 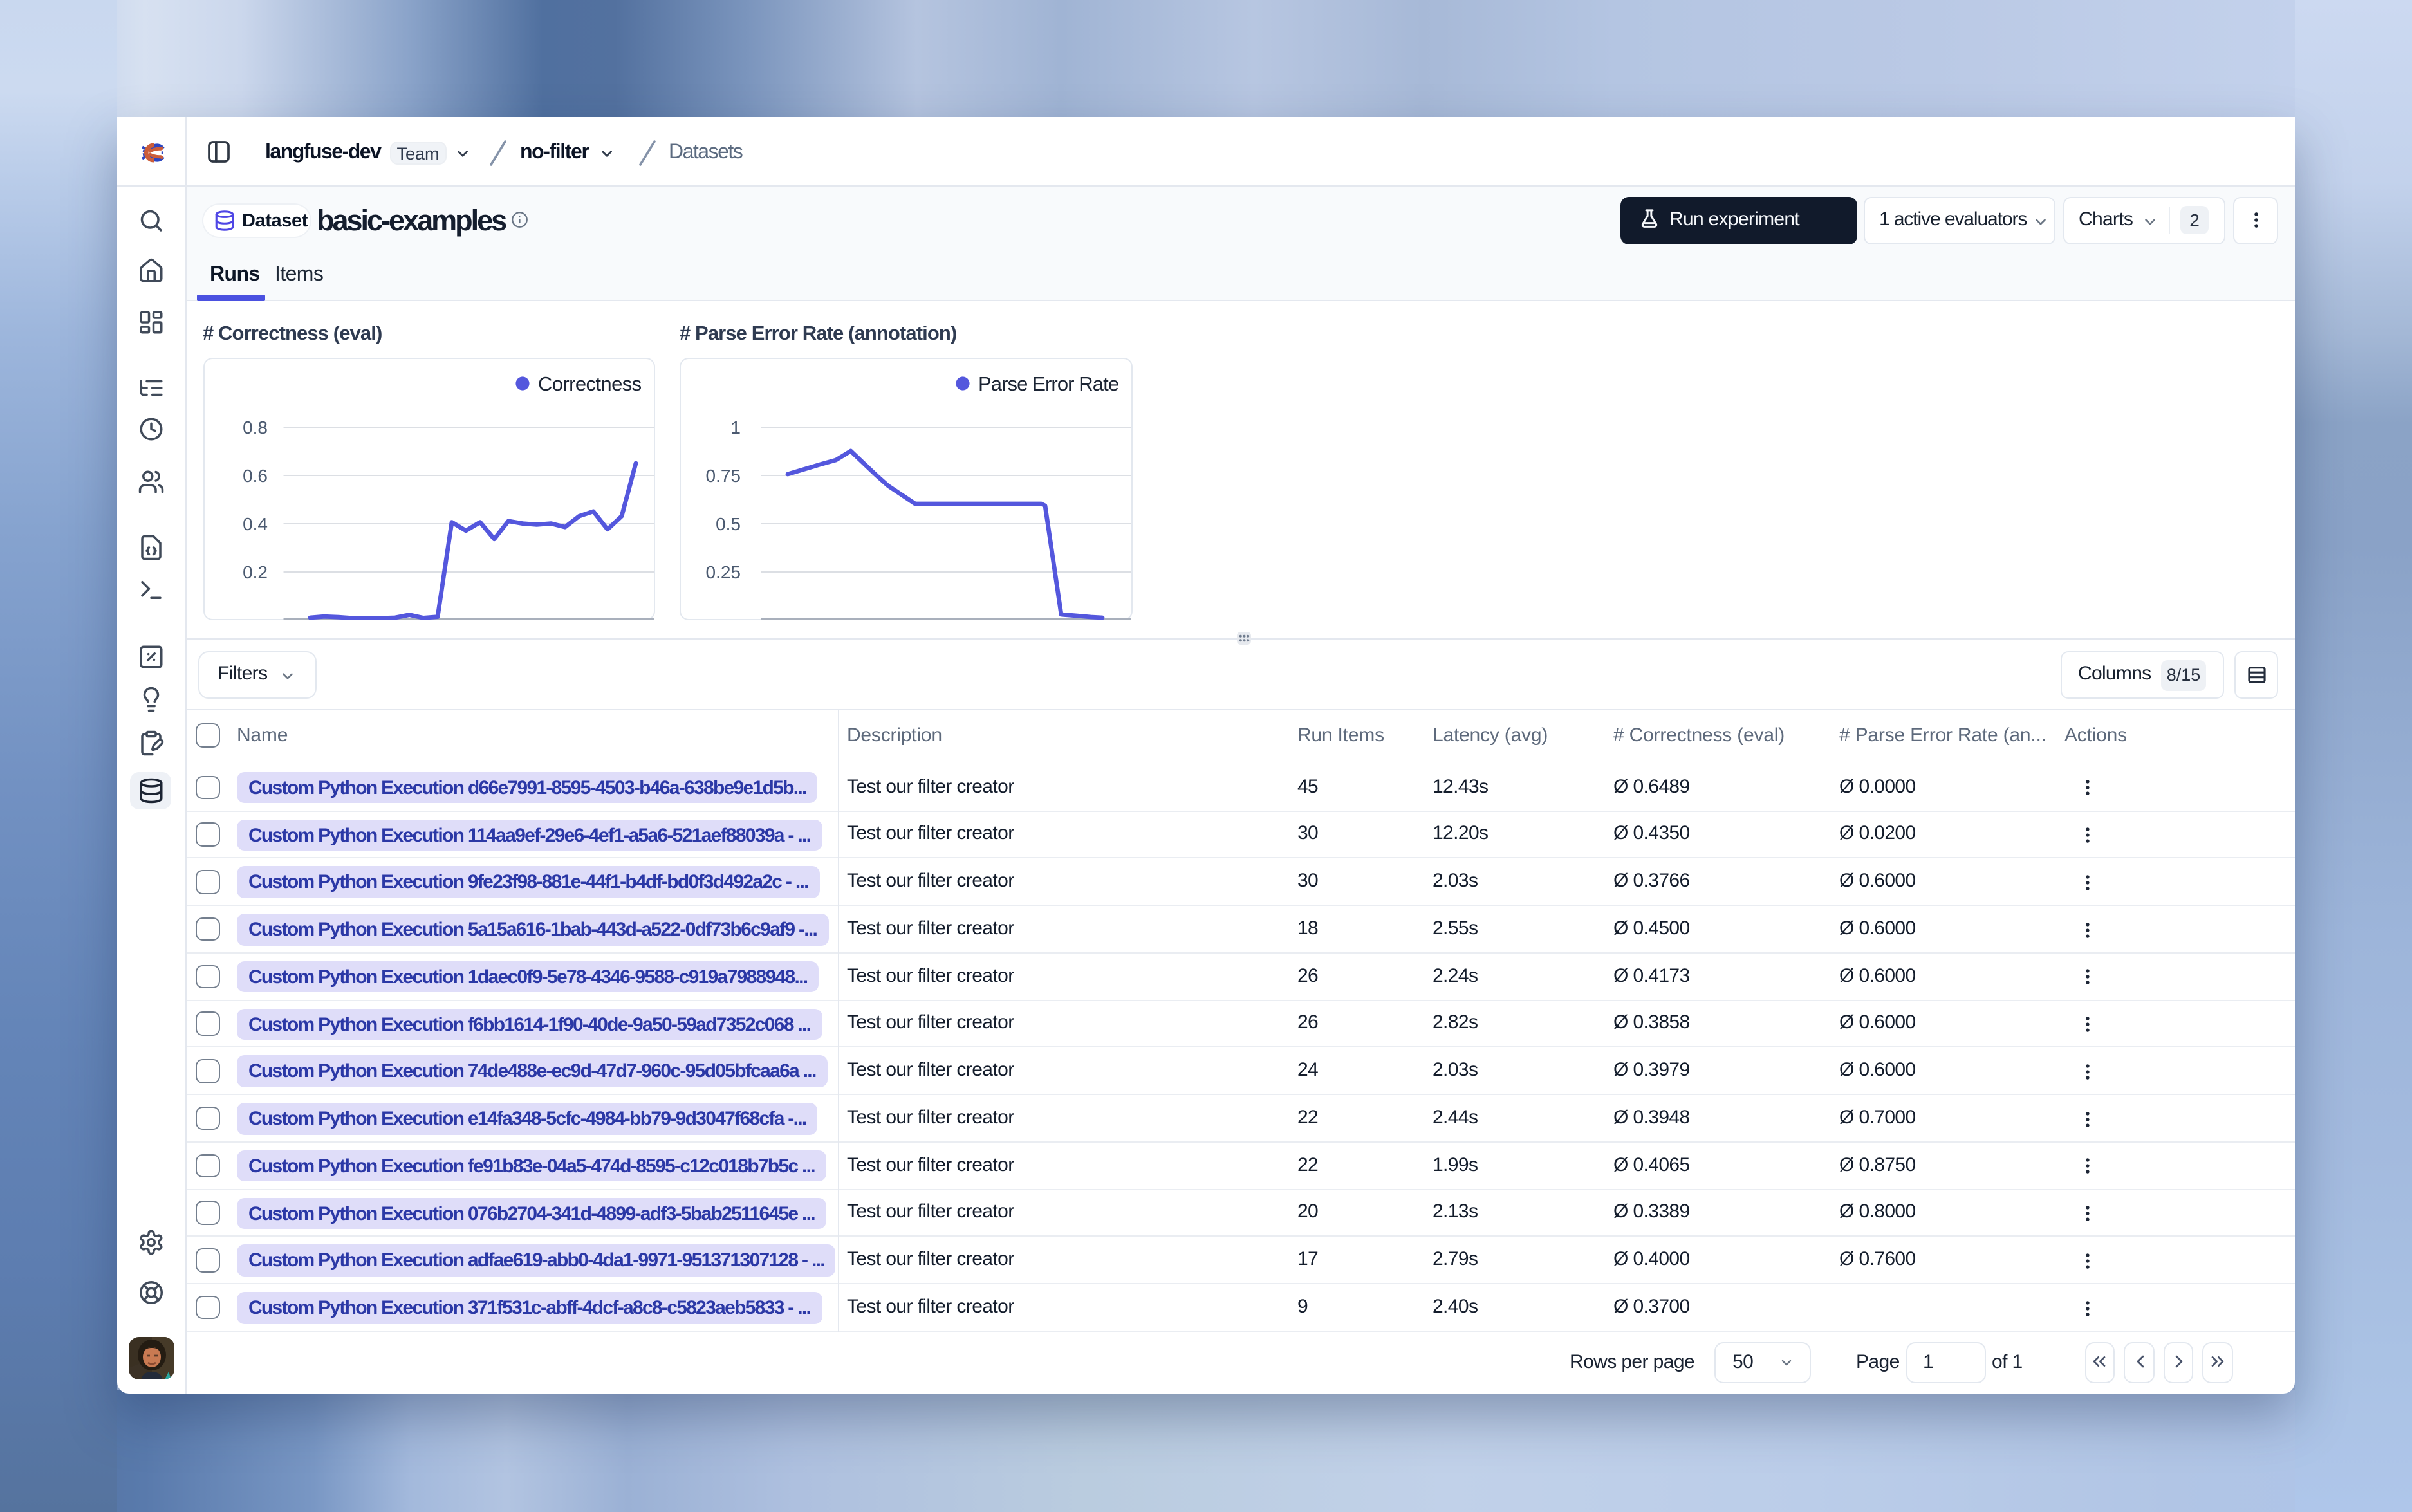 What do you see at coordinates (727, 523) in the screenshot?
I see `svg-text: 0.5` at bounding box center [727, 523].